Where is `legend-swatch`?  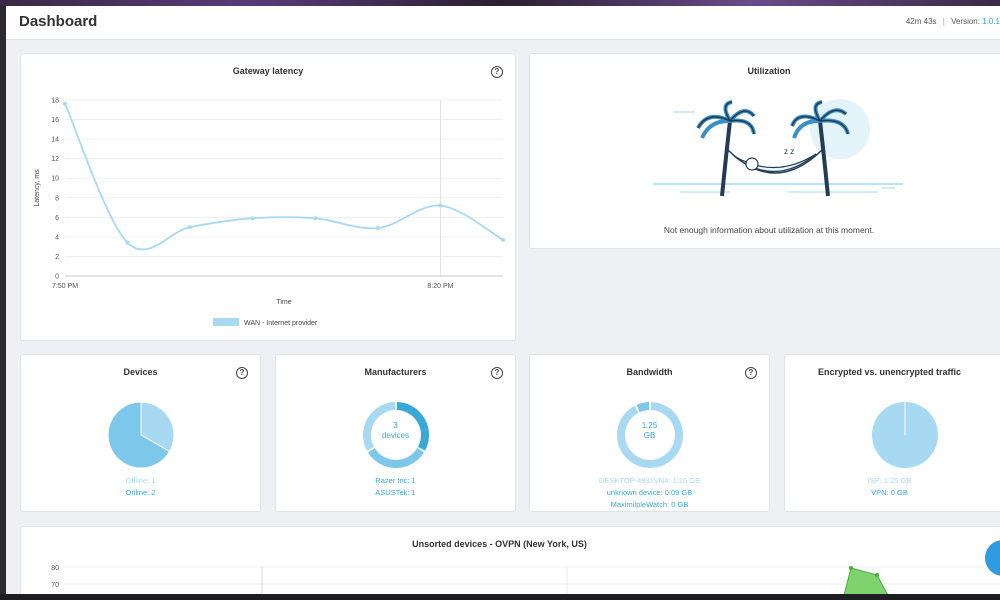
legend-swatch is located at coordinates (226, 322).